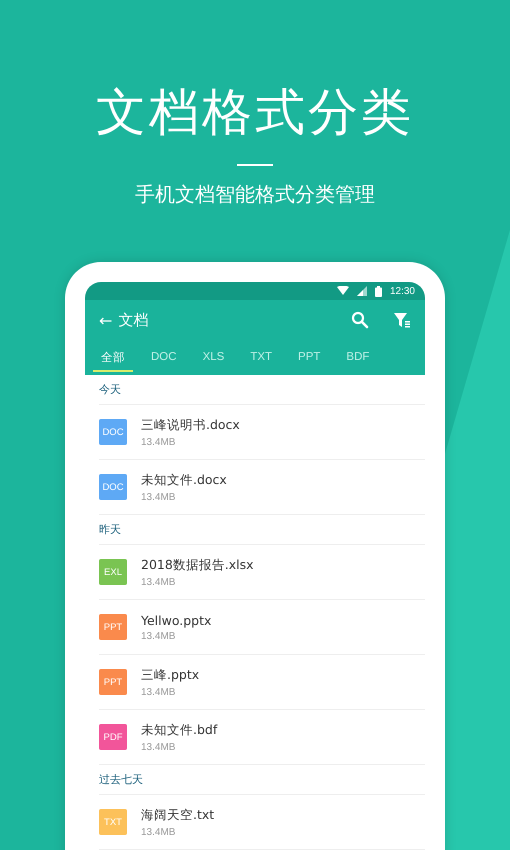  I want to click on file-type-icon: EXL, so click(113, 572).